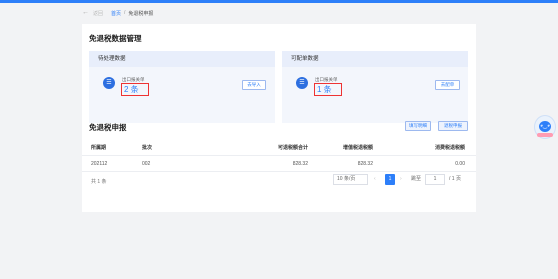  What do you see at coordinates (292, 148) in the screenshot?
I see `col-refundable-total: 可退税额合计` at bounding box center [292, 148].